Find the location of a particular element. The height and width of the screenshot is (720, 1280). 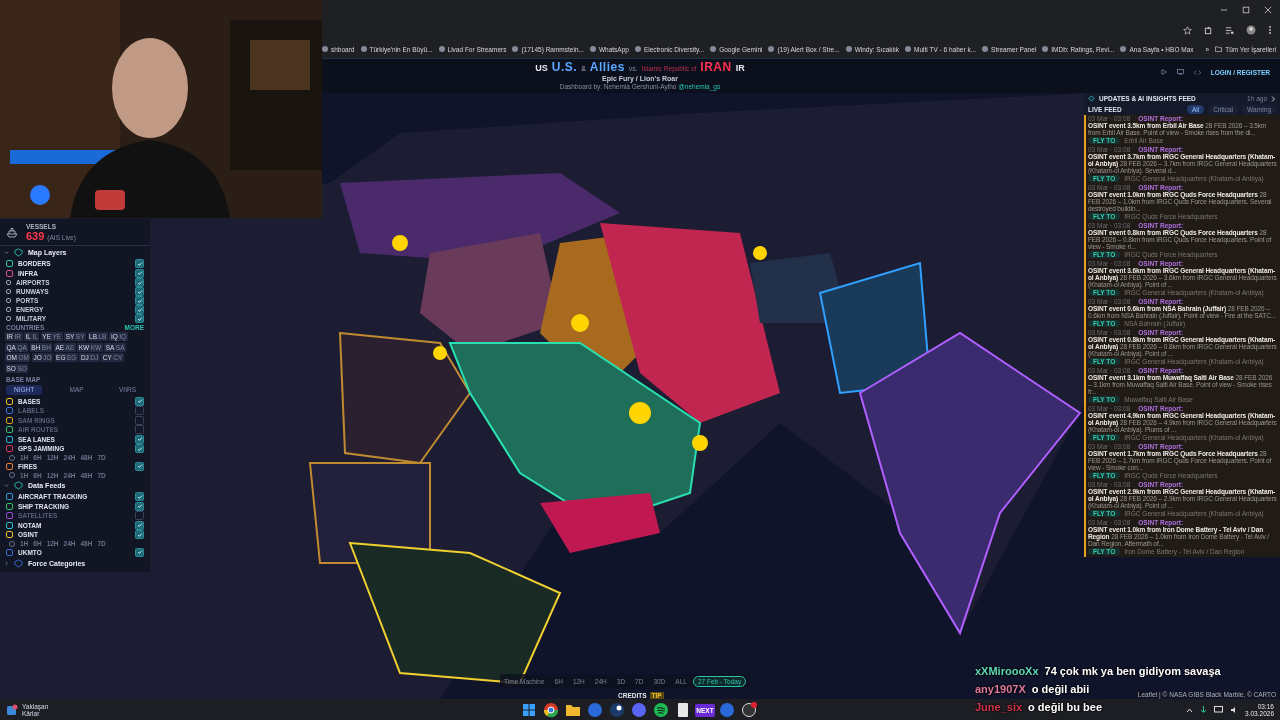

title-text: US is located at coordinates (541, 68).